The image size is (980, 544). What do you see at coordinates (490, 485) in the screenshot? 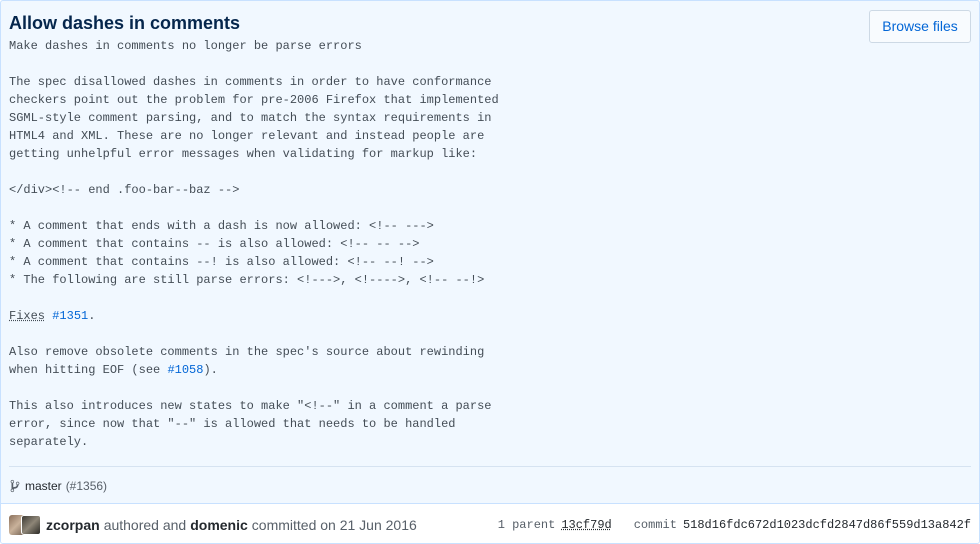
I see `branch-row: master (#1356)` at bounding box center [490, 485].